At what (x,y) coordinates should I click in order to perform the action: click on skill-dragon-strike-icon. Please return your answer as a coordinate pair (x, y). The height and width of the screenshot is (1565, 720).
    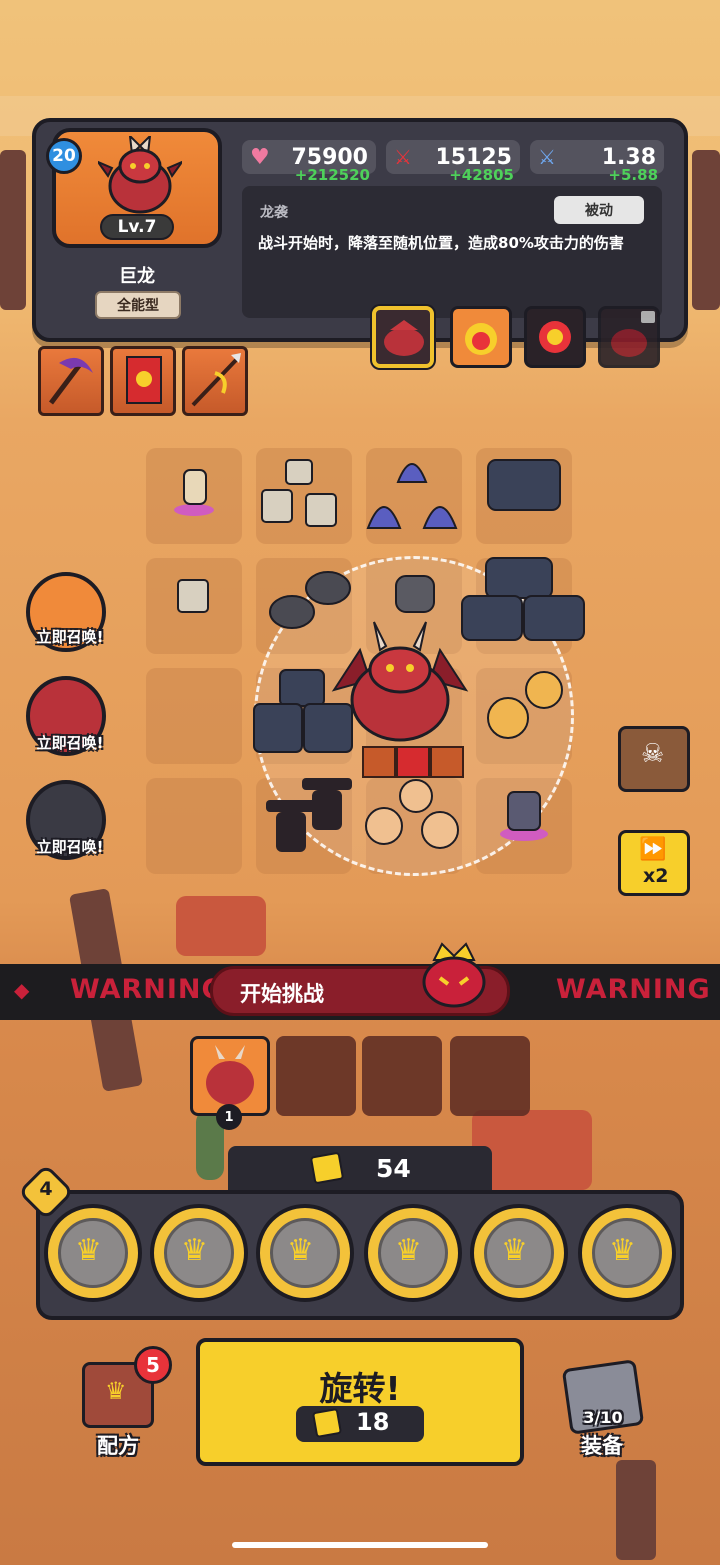
    Looking at the image, I should click on (403, 337).